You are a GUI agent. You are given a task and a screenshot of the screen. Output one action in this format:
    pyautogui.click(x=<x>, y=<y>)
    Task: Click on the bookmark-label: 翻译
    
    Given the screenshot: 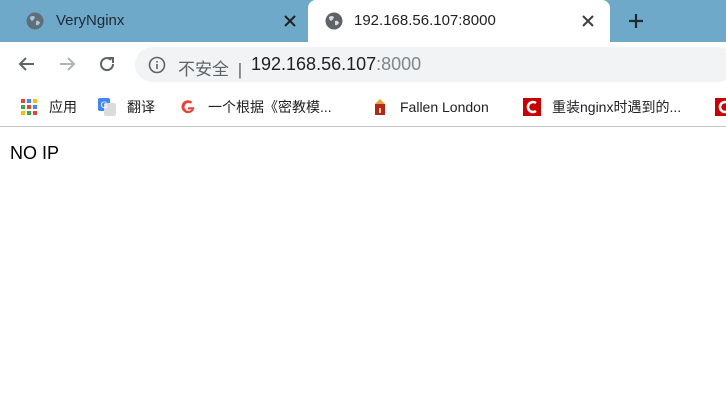 What is the action you would take?
    pyautogui.click(x=141, y=106)
    